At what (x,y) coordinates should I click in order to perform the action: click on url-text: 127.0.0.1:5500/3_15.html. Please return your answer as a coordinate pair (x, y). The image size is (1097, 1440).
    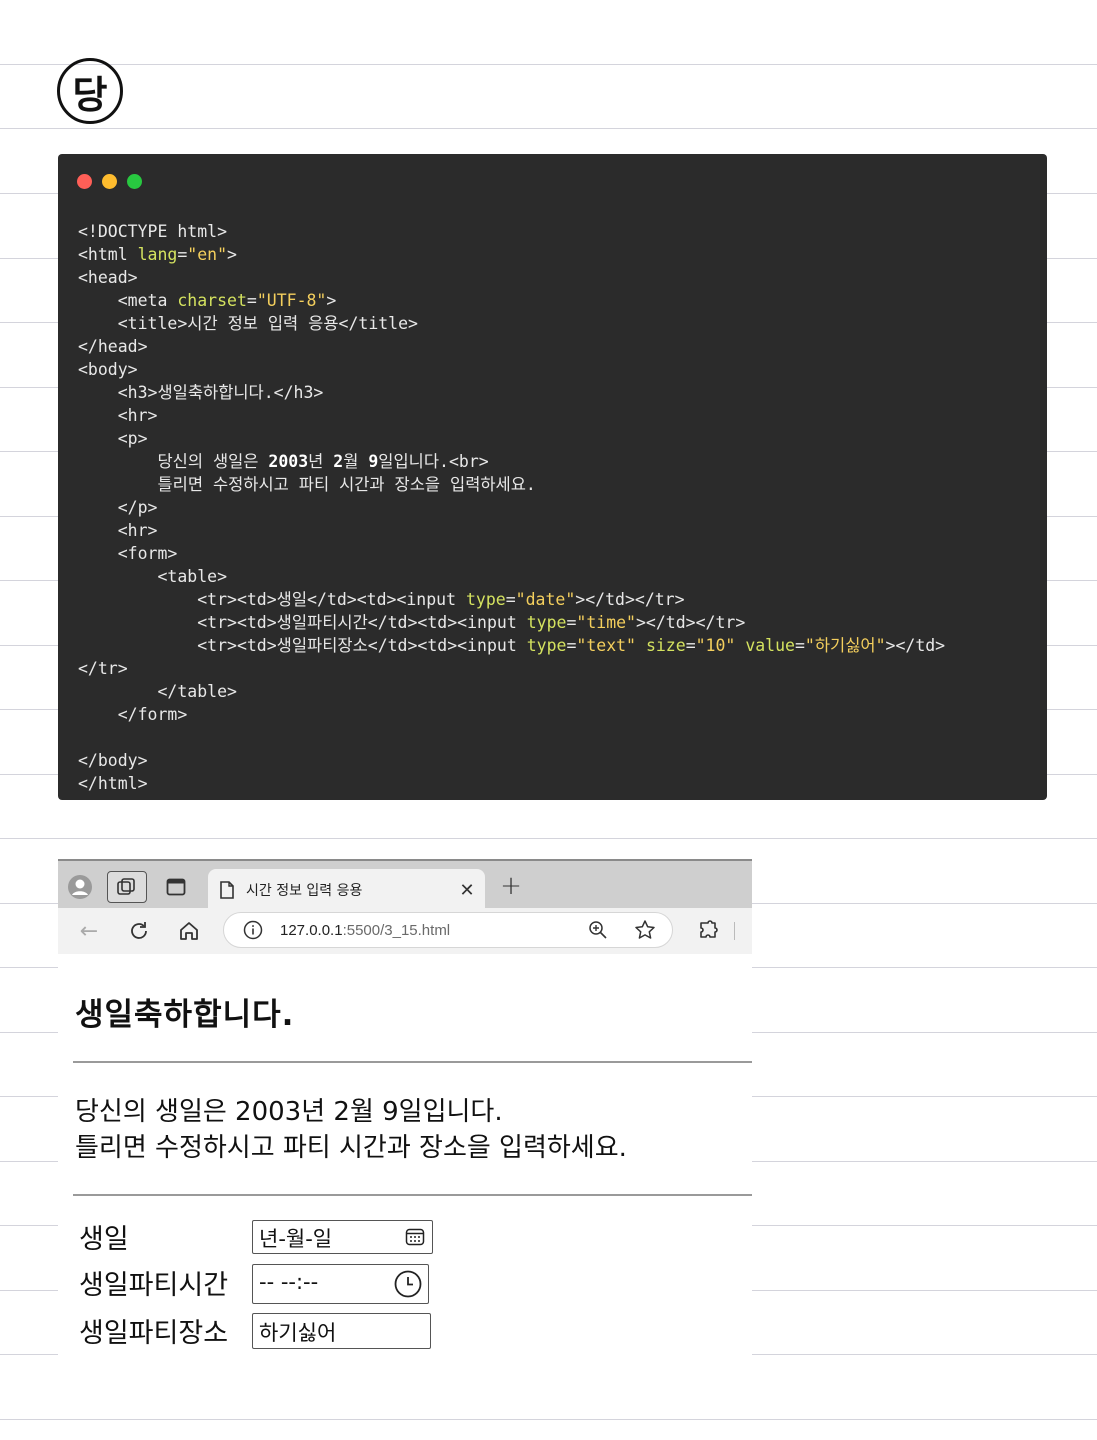
    Looking at the image, I should click on (365, 930).